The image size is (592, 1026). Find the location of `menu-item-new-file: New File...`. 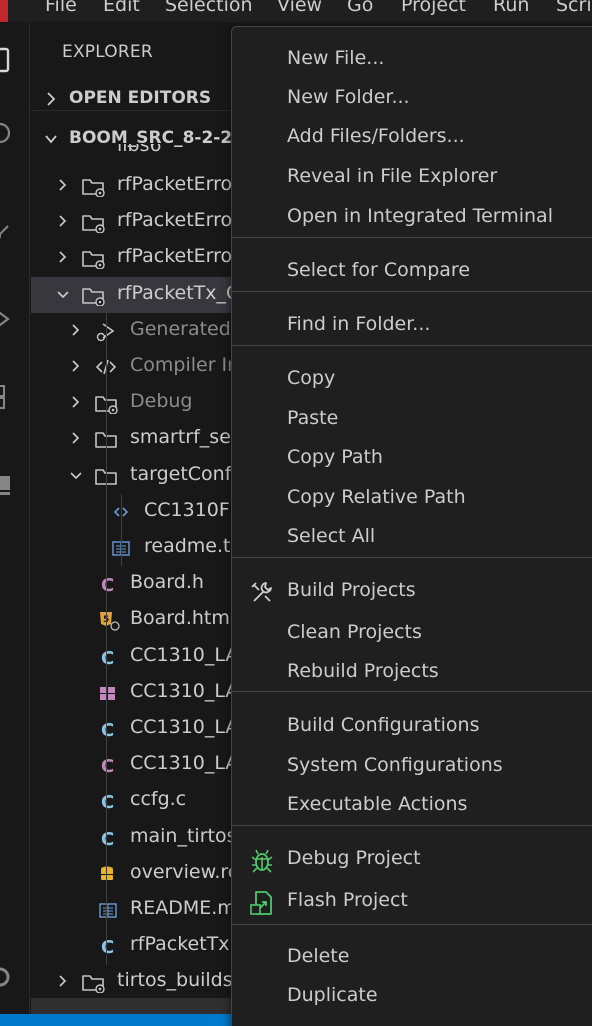

menu-item-new-file: New File... is located at coordinates (412, 59).